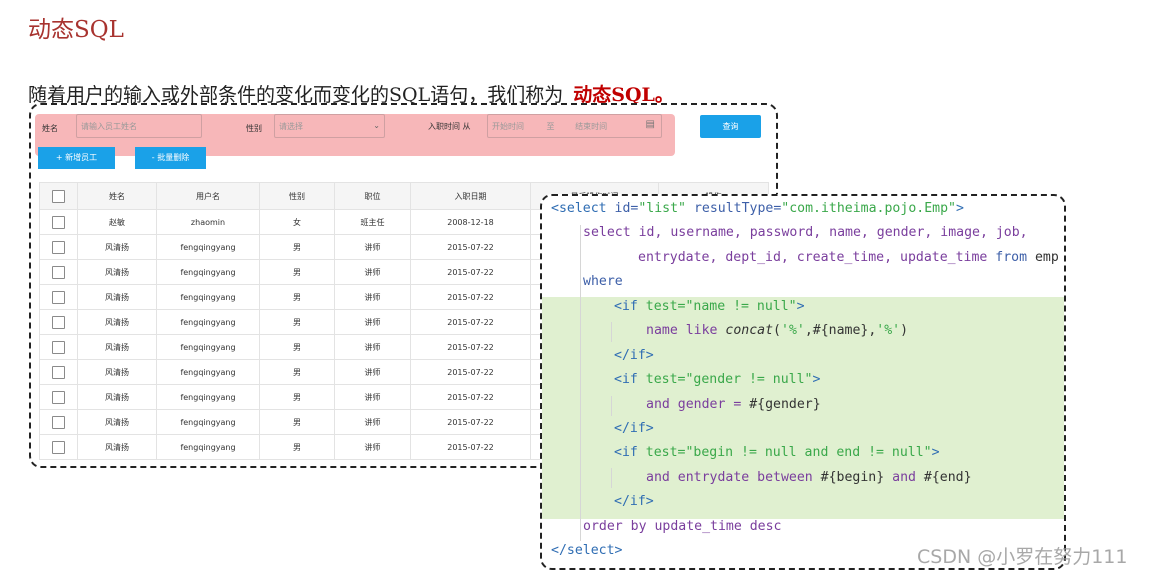  I want to click on chevron-down-icon: ⌄, so click(376, 125).